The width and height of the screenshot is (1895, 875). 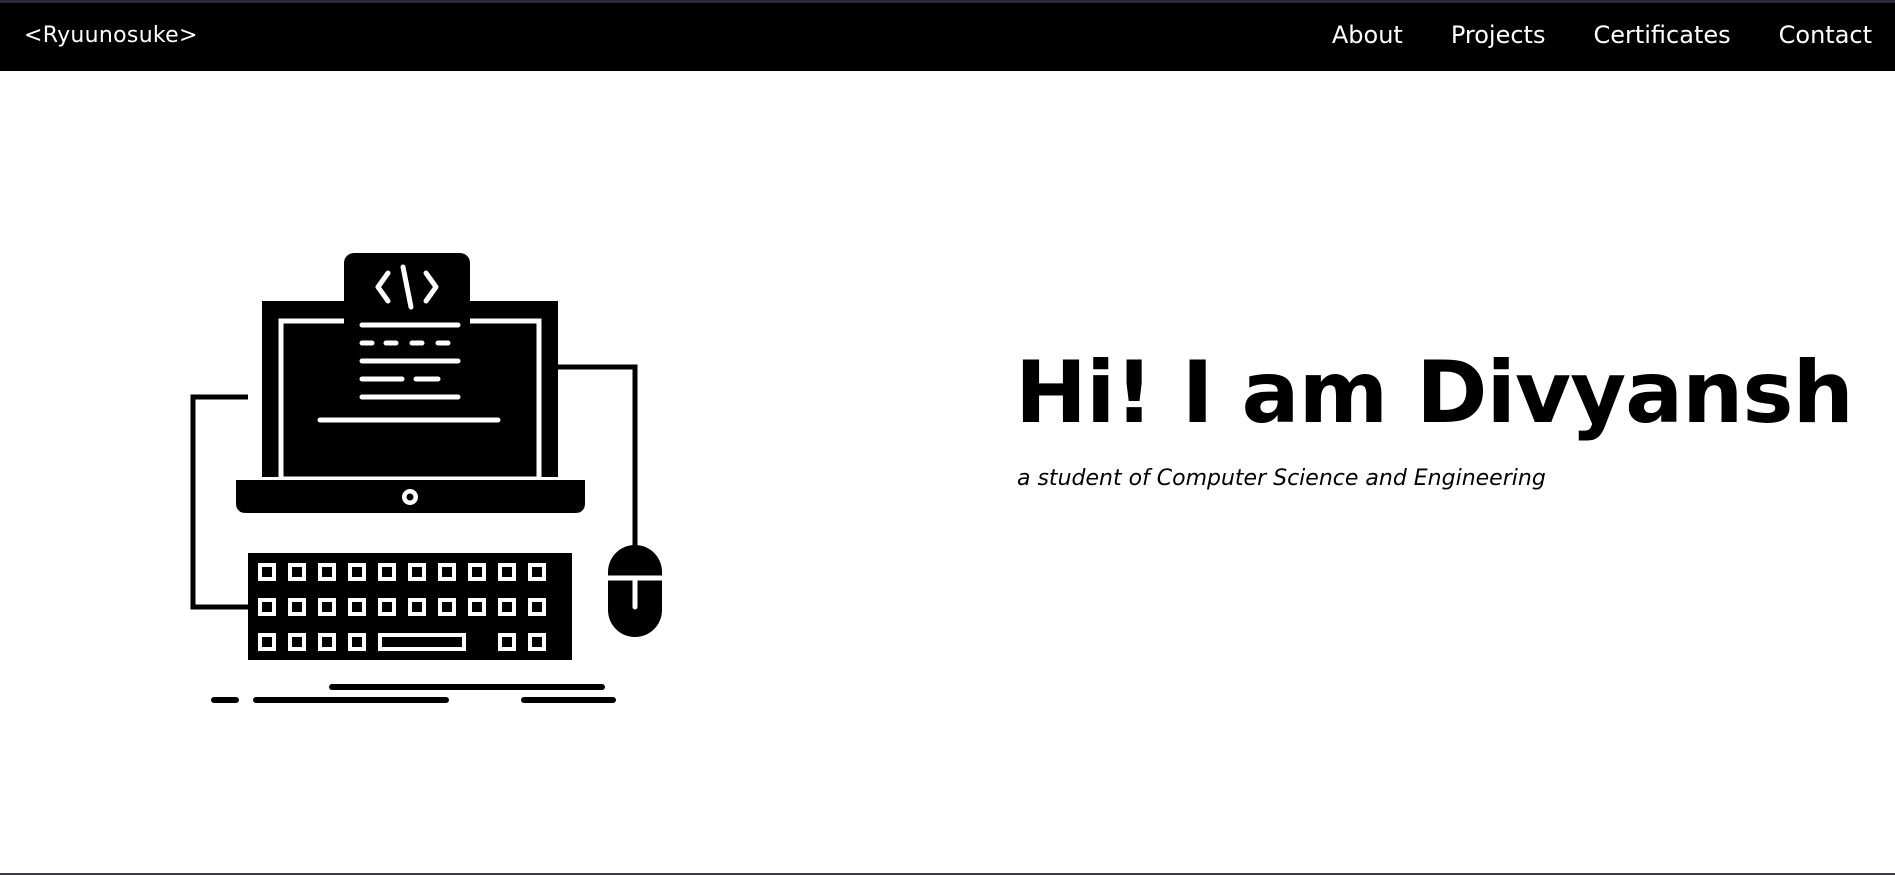 What do you see at coordinates (1498, 35) in the screenshot?
I see `nav-link-projects: Projects` at bounding box center [1498, 35].